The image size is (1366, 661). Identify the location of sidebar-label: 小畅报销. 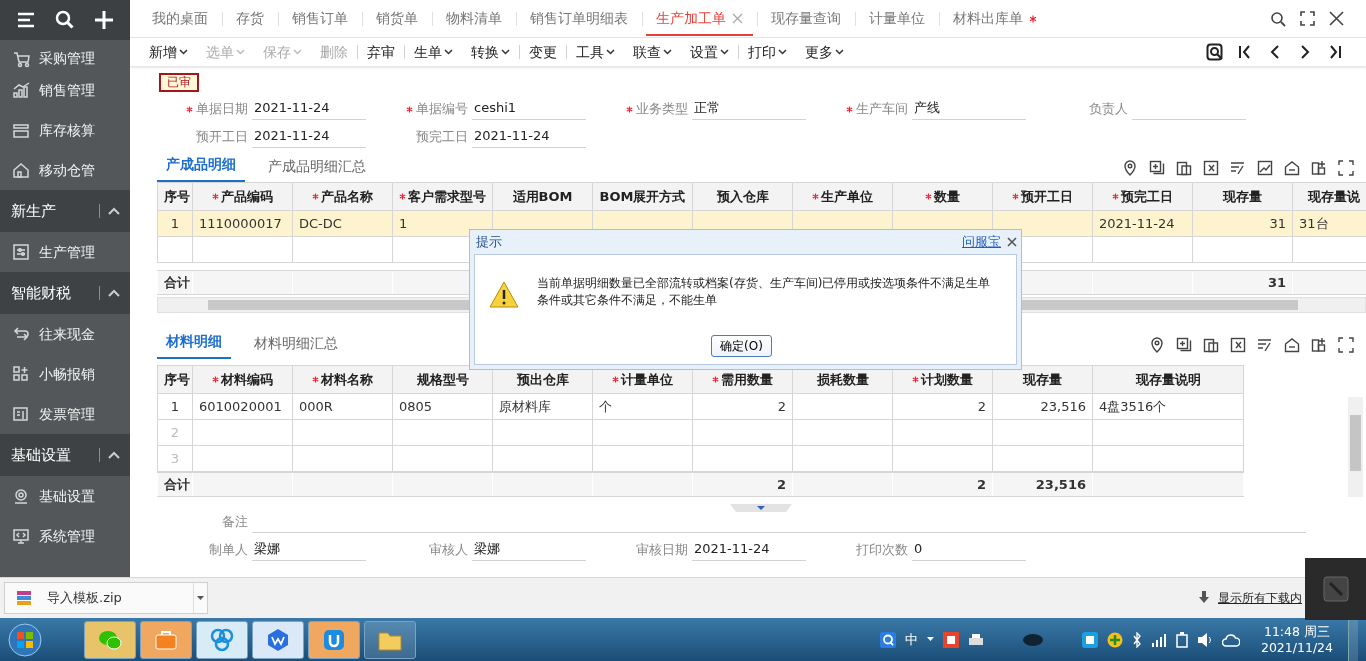
(67, 374).